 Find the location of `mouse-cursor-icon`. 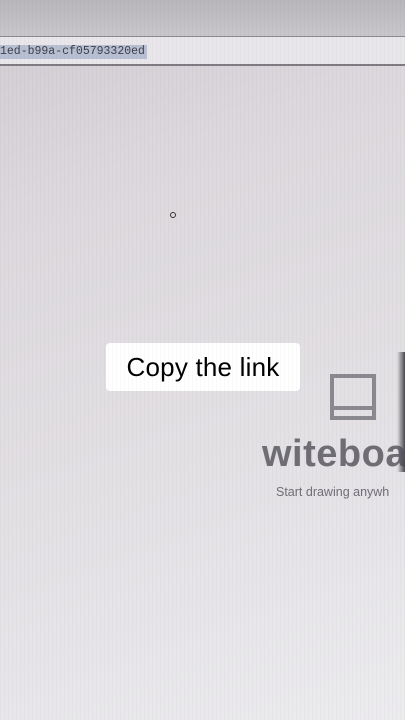

mouse-cursor-icon is located at coordinates (173, 215).